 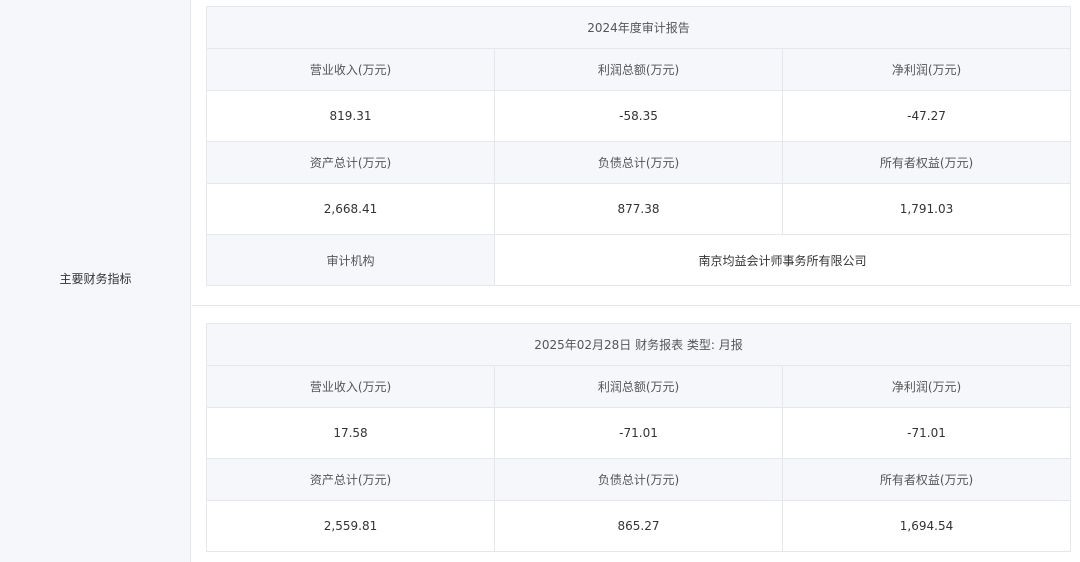 What do you see at coordinates (350, 526) in the screenshot?
I see `value-total-assets: 2,559.81` at bounding box center [350, 526].